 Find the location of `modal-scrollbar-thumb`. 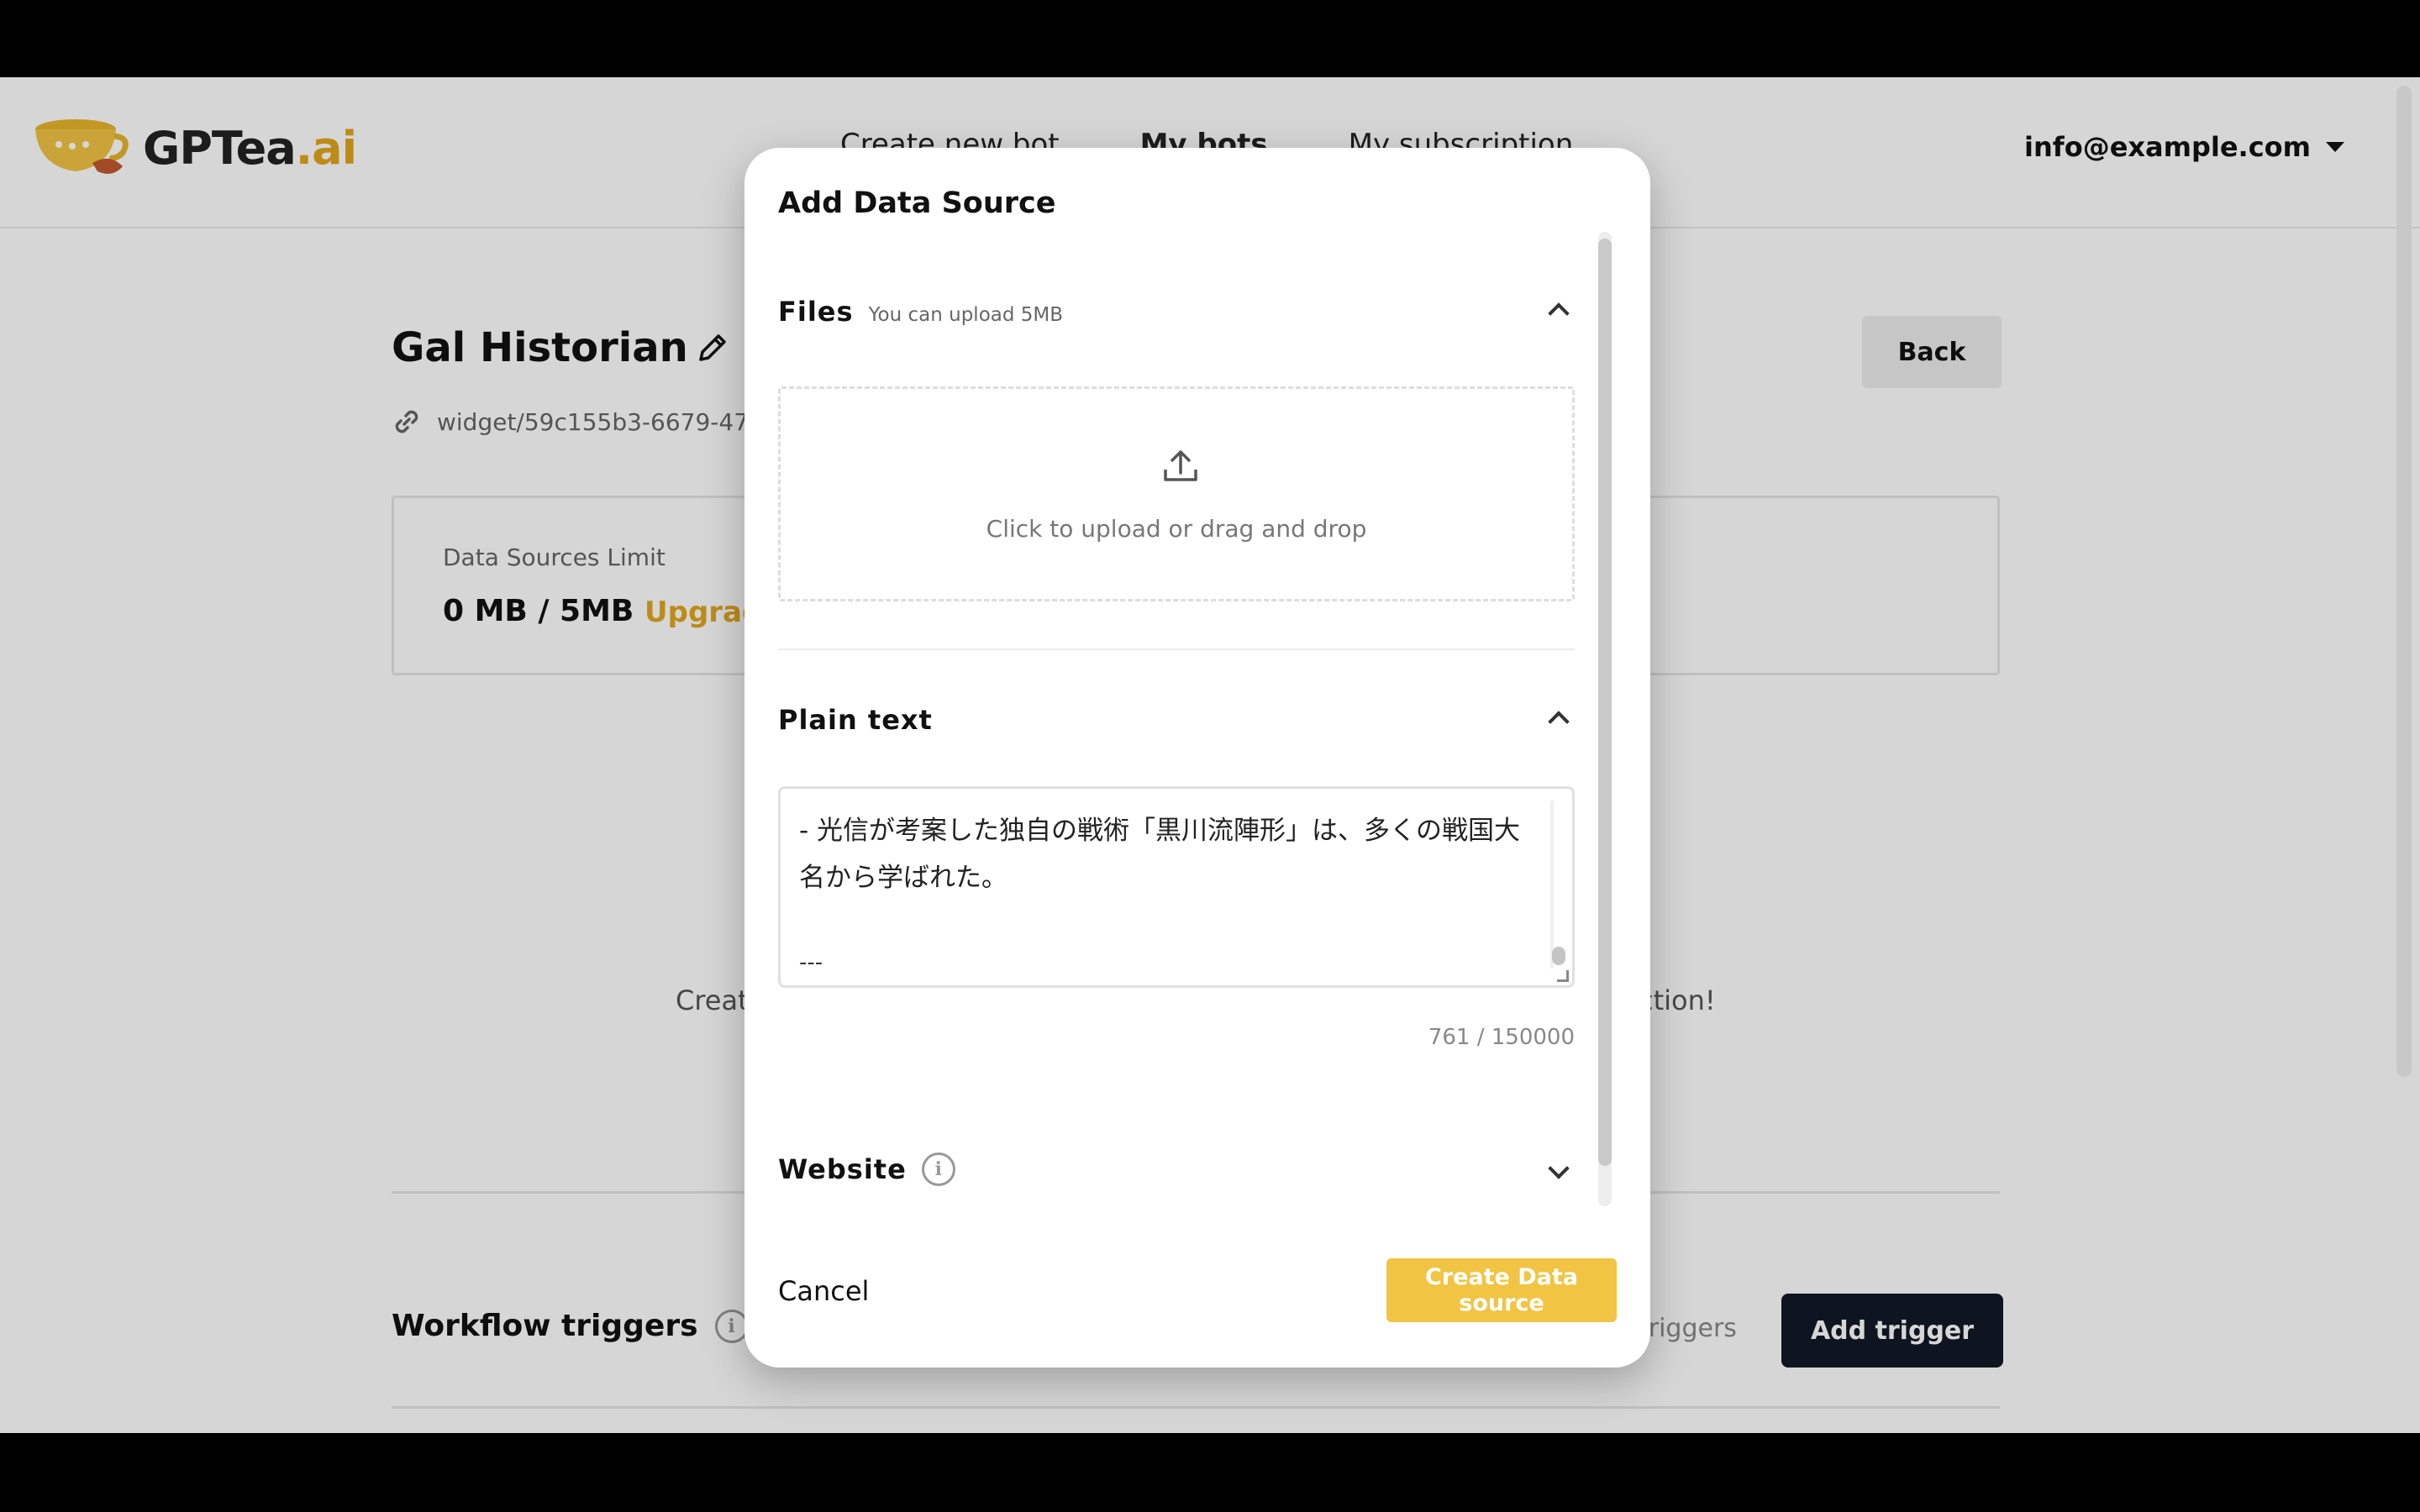

modal-scrollbar-thumb is located at coordinates (1605, 702).